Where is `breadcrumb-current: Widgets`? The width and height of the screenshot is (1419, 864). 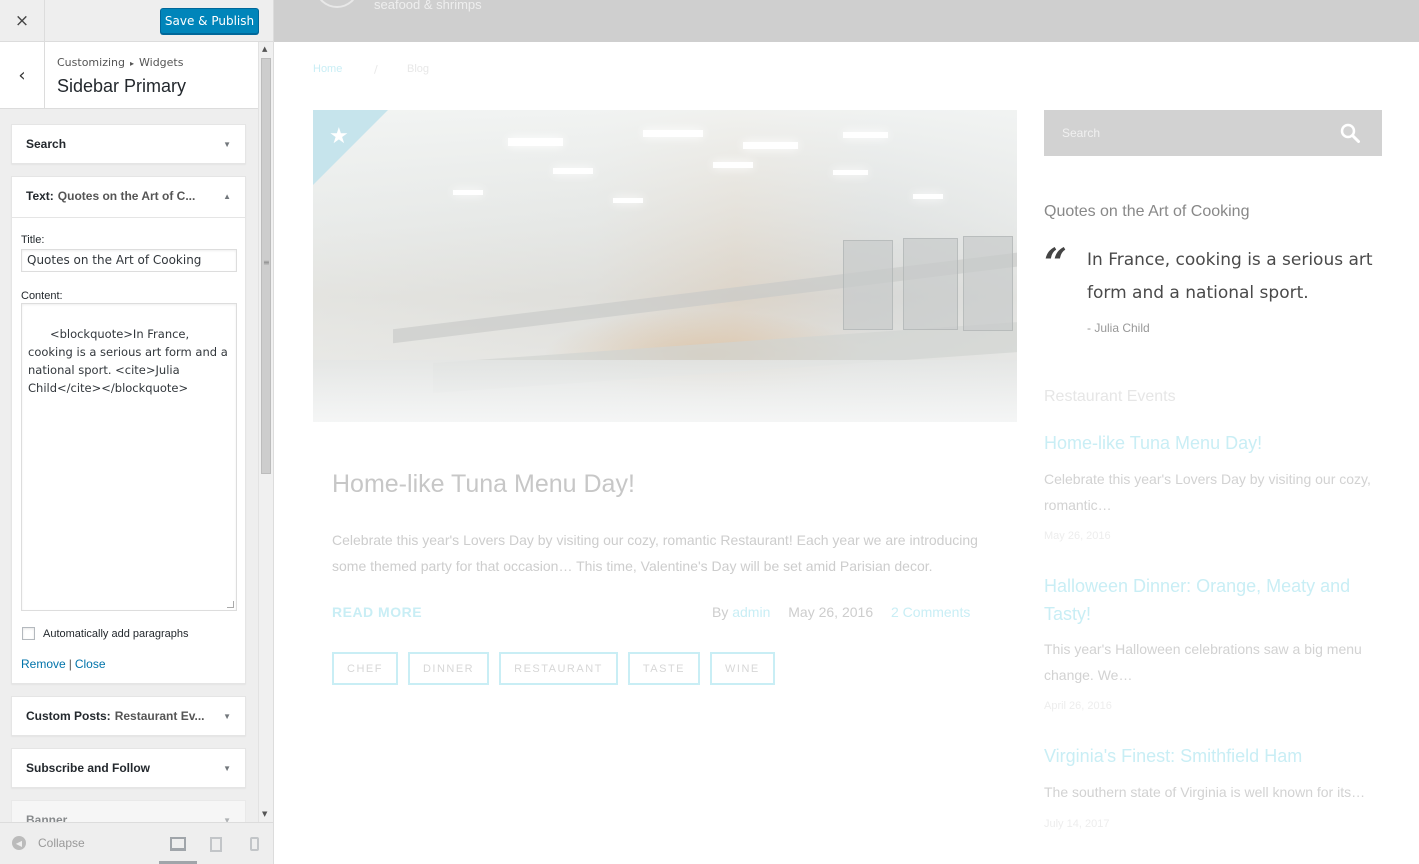
breadcrumb-current: Widgets is located at coordinates (161, 62).